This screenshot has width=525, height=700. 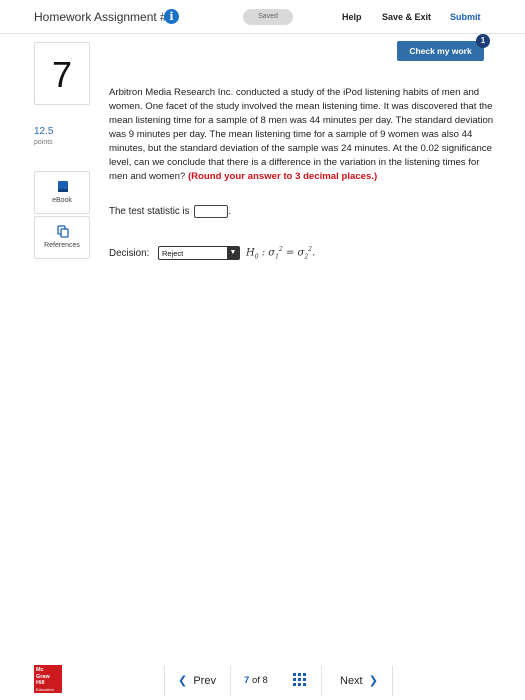 I want to click on check-work-count-badge: 1, so click(x=483, y=41).